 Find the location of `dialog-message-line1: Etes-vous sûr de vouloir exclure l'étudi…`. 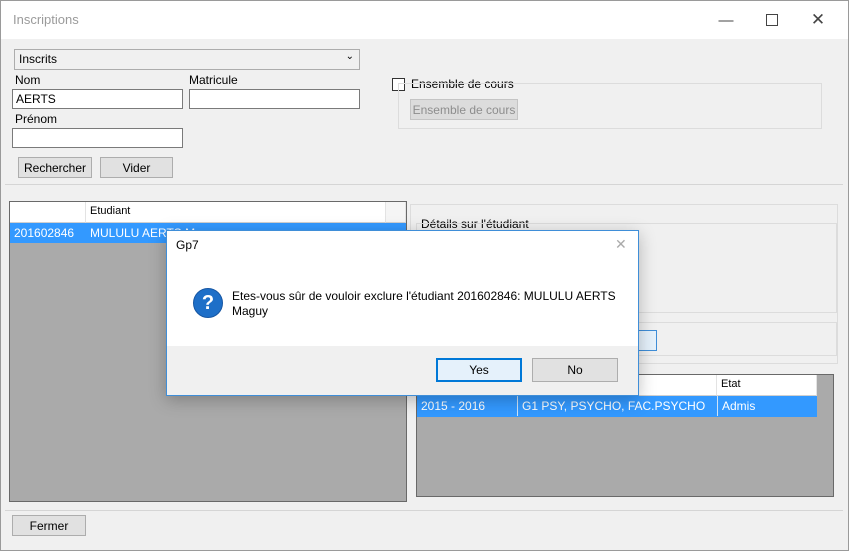

dialog-message-line1: Etes-vous sûr de vouloir exclure l'étudi… is located at coordinates (424, 296).